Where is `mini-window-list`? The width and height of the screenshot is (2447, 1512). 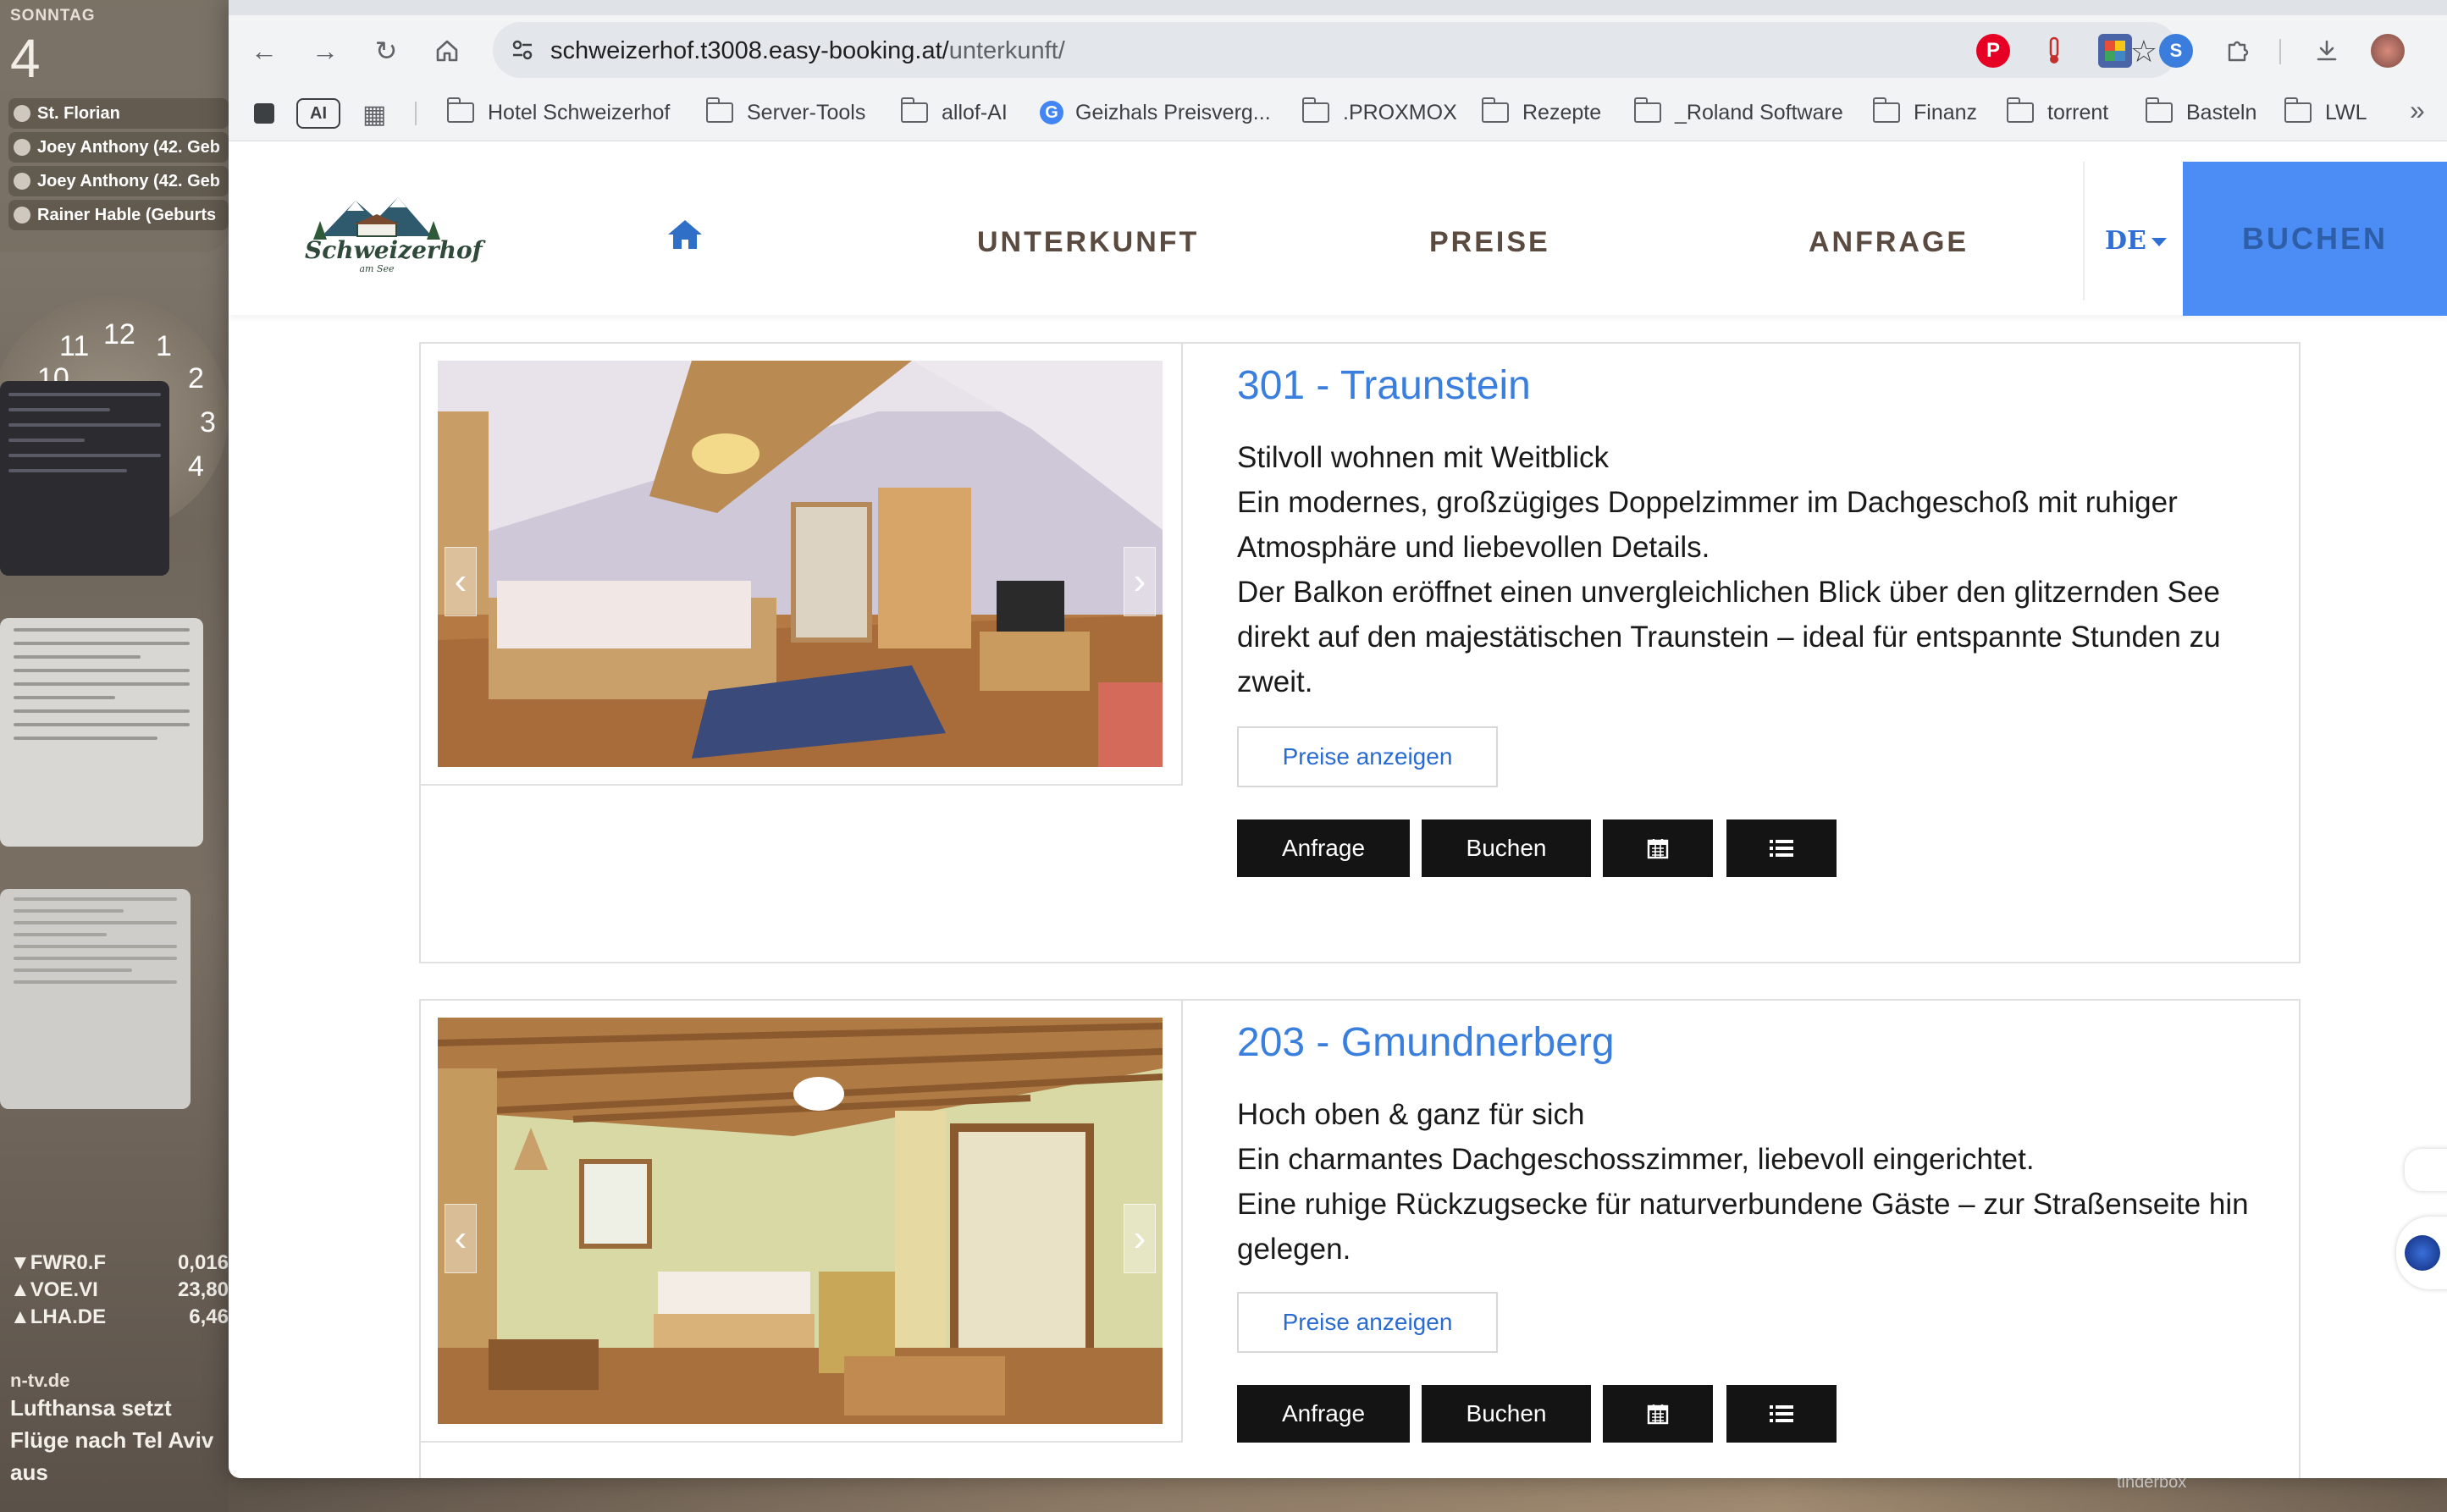
mini-window-list is located at coordinates (95, 999).